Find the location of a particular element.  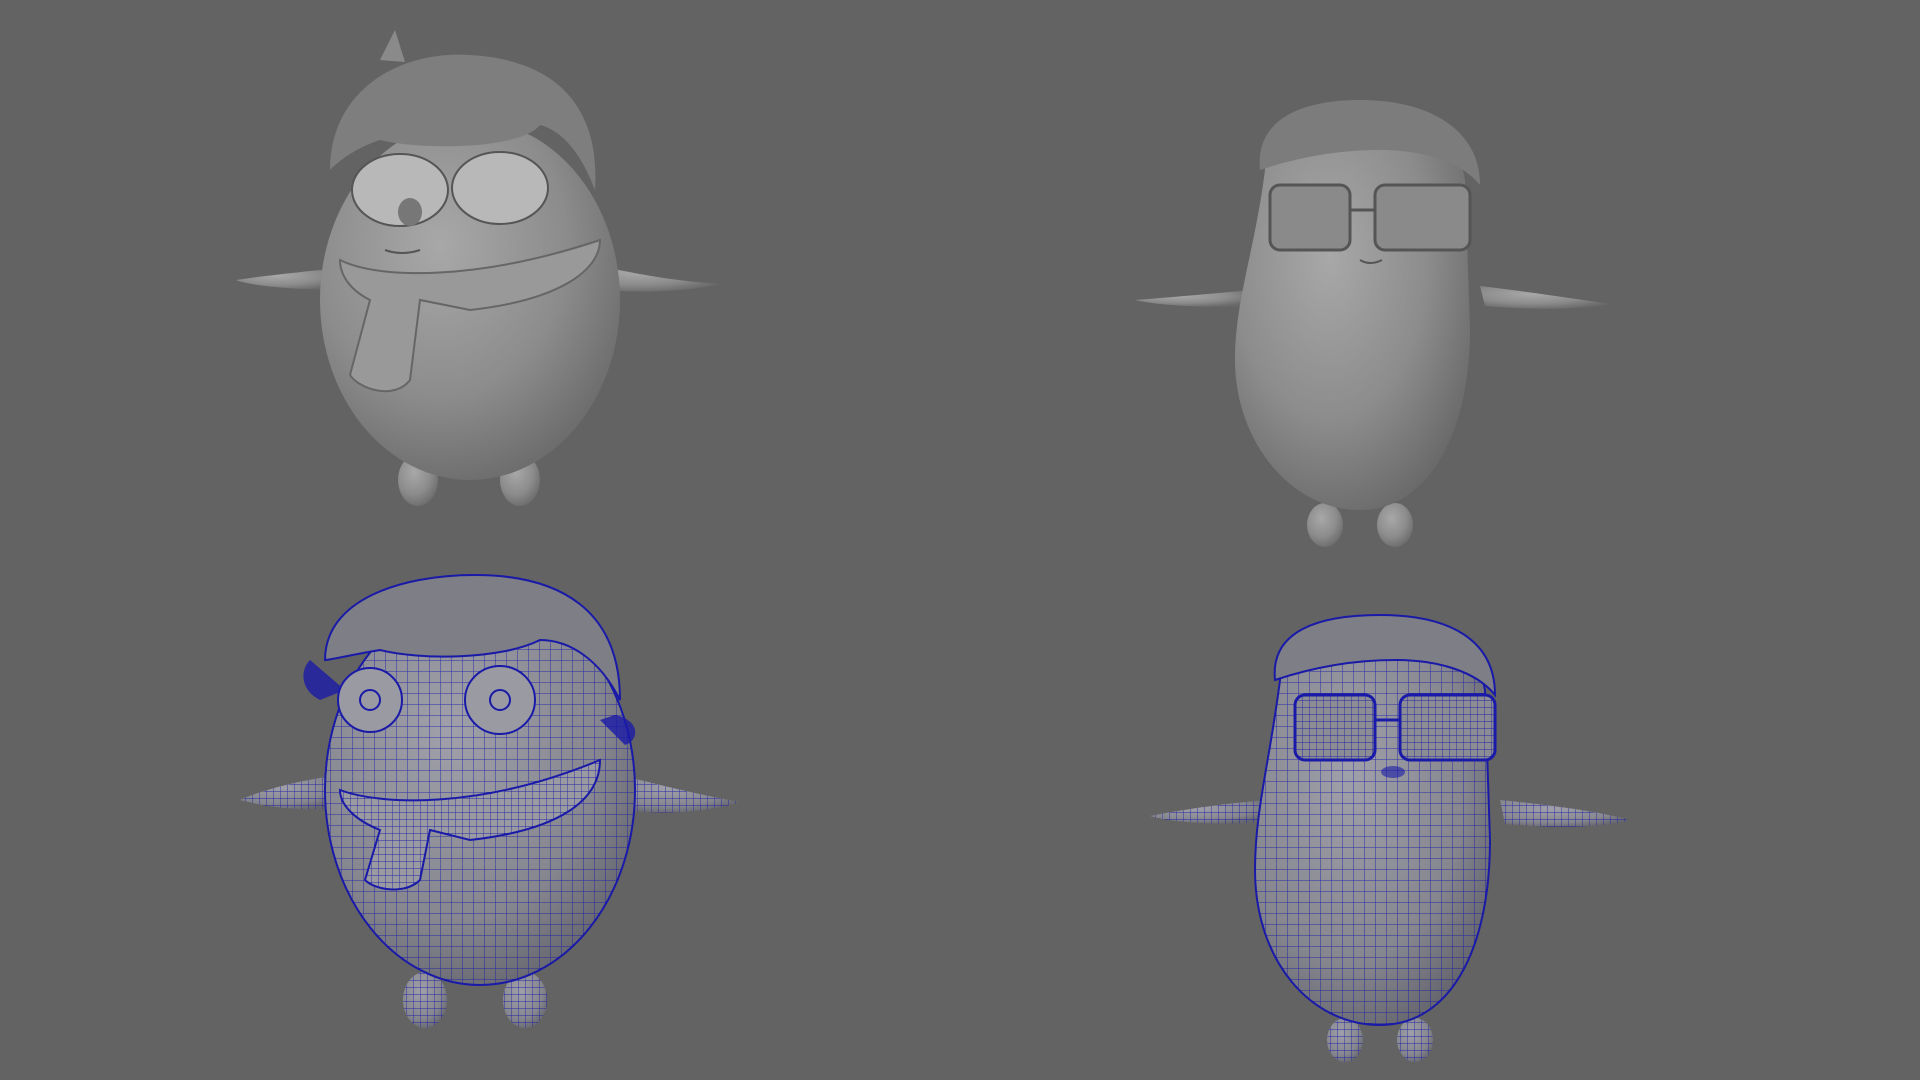

boy-wireframe-model is located at coordinates (1390, 837).